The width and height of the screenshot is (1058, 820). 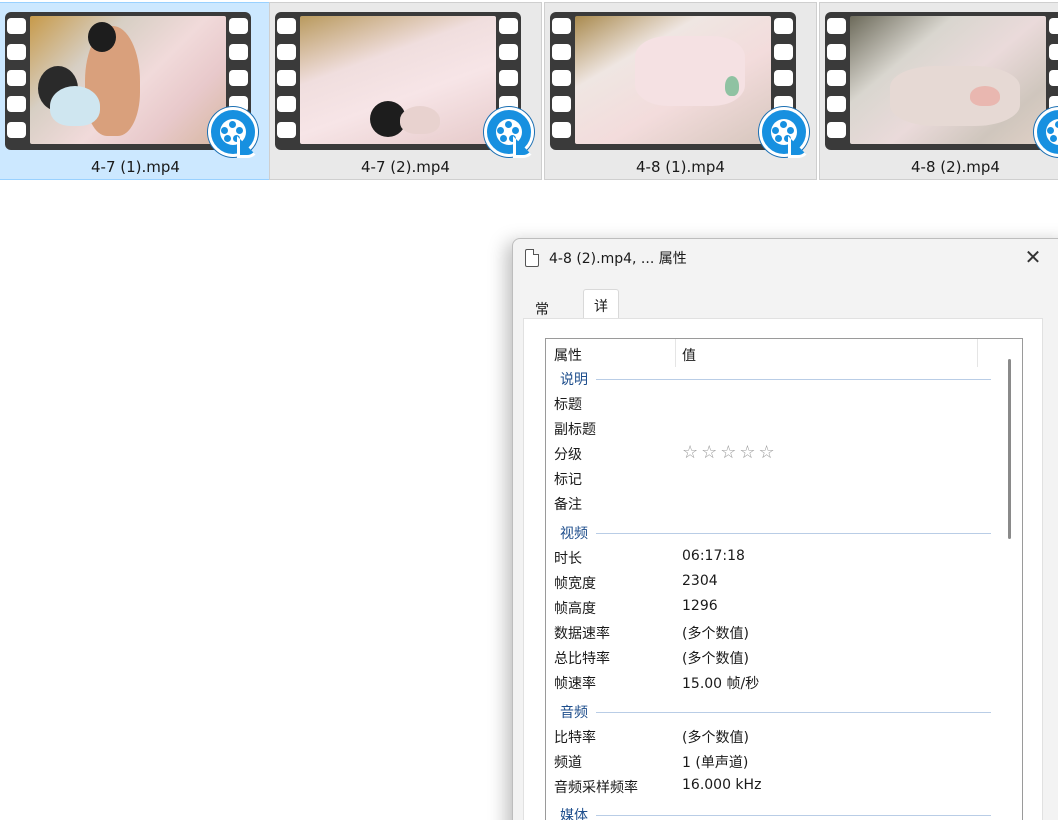 I want to click on property-row: 标记, so click(x=766, y=478).